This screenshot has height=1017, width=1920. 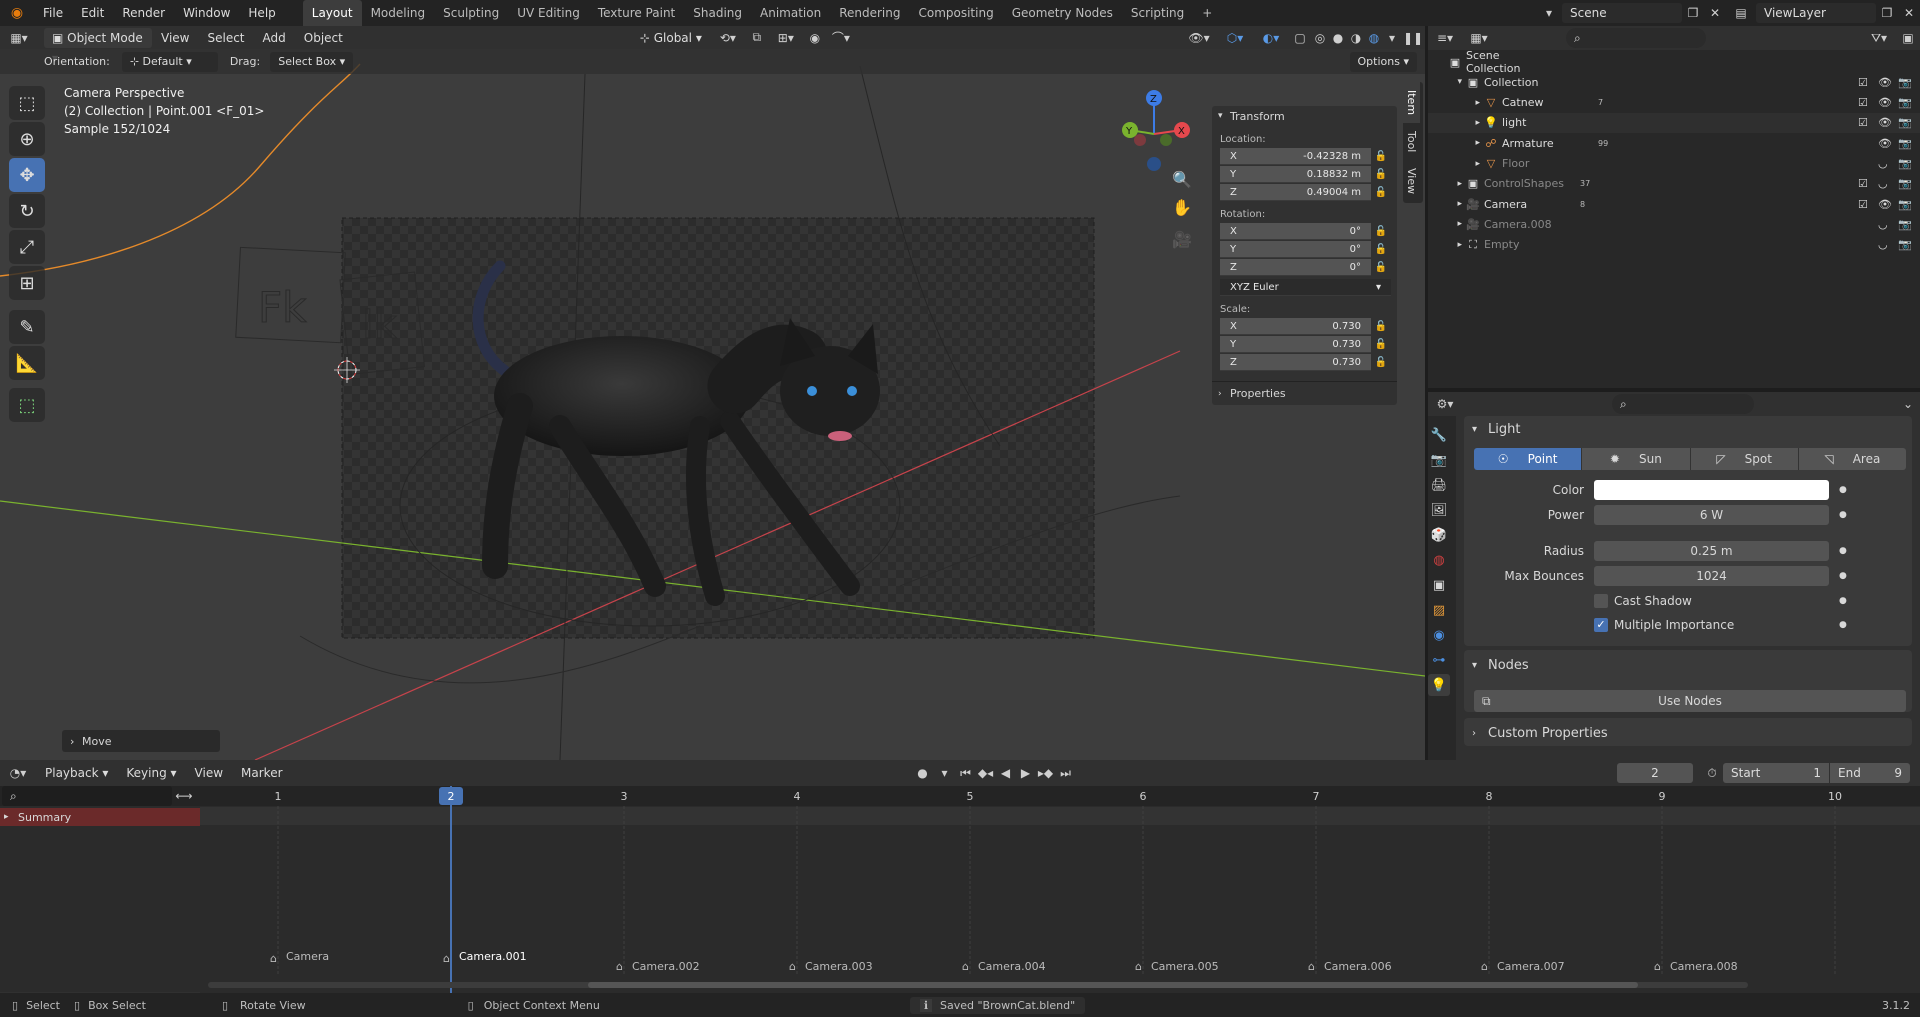 I want to click on options-button: Options ▾, so click(x=1383, y=61).